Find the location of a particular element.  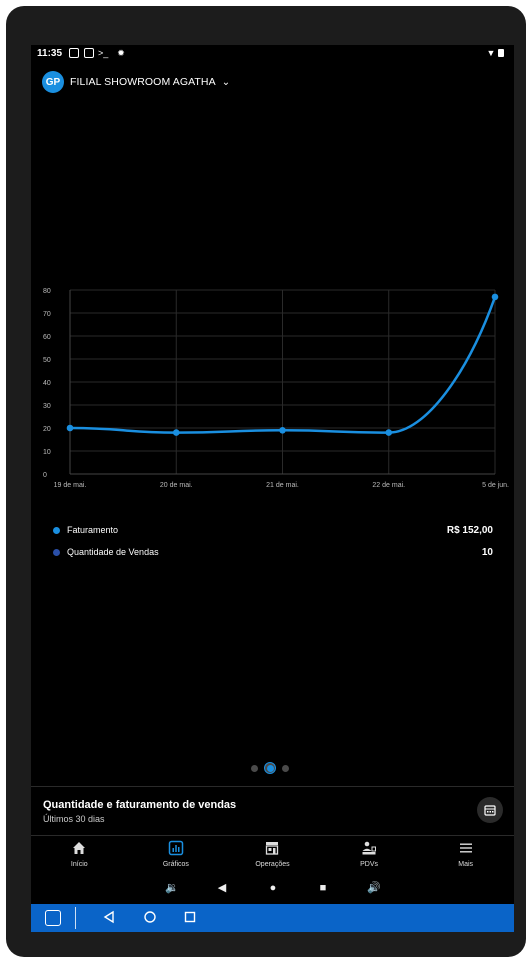

app-logo: GP is located at coordinates (53, 82).